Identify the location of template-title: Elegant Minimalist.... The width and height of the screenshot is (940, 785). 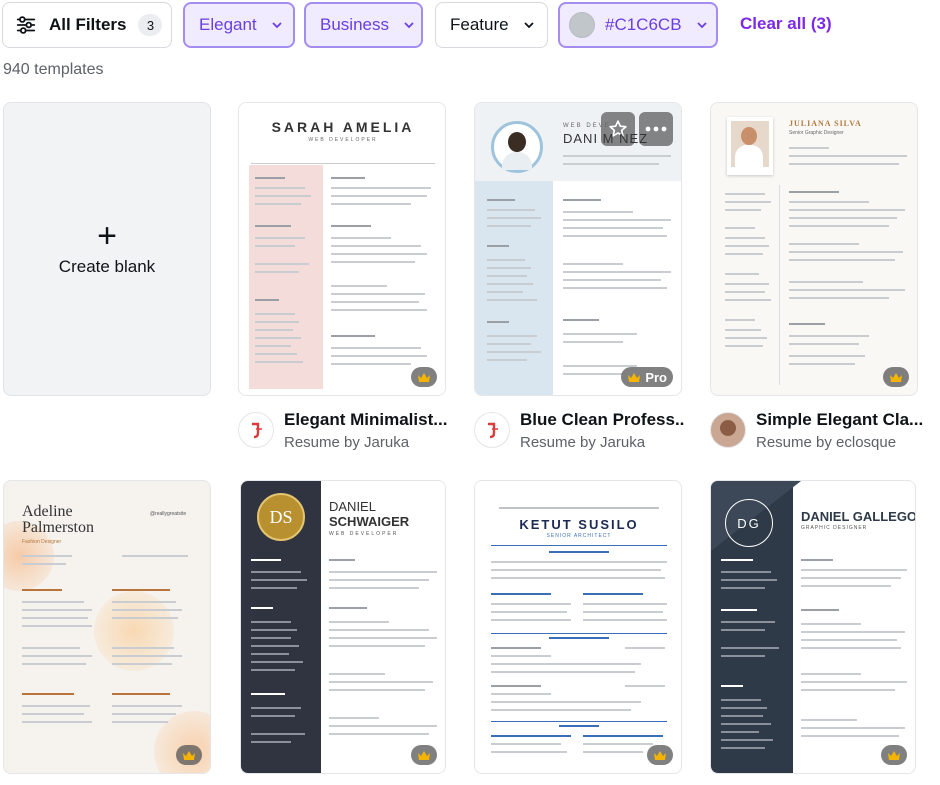
(366, 419).